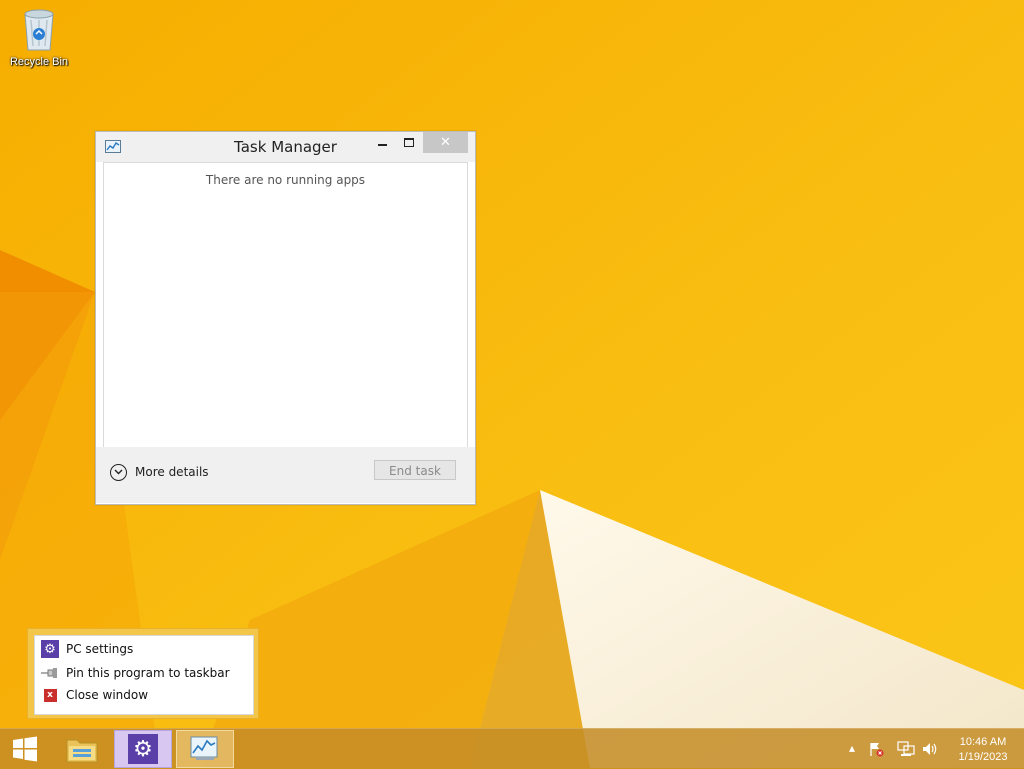  I want to click on maximize-button, so click(410, 142).